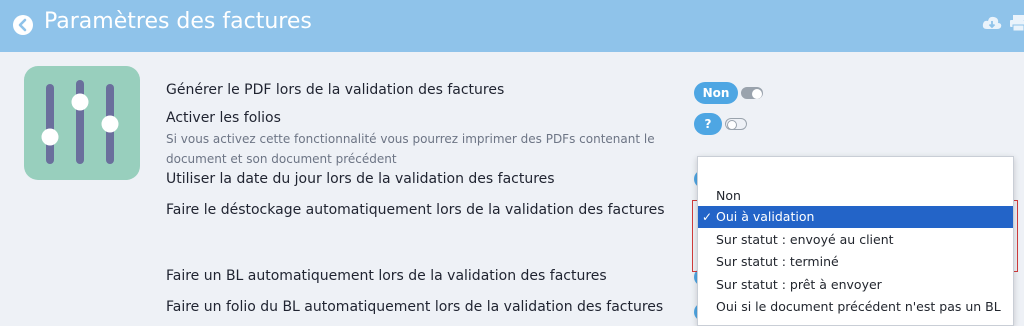 This screenshot has height=326, width=1024. I want to click on folios-help-button: ?, so click(708, 124).